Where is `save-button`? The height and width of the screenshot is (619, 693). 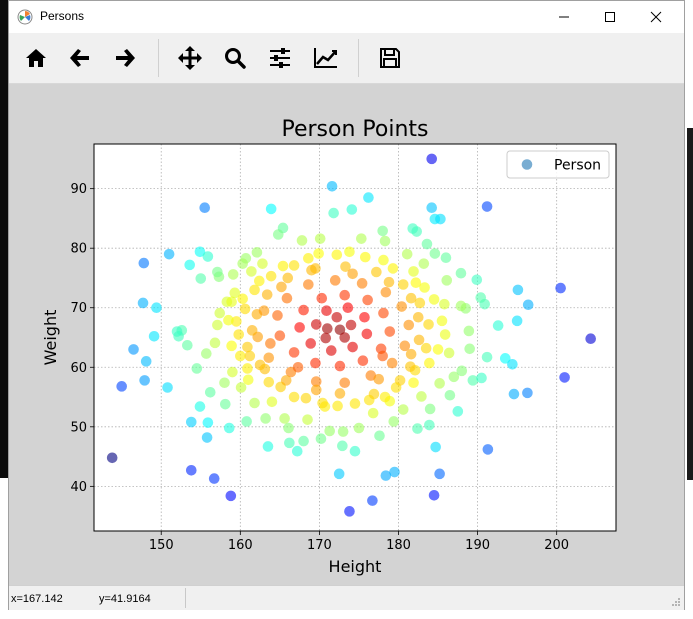
save-button is located at coordinates (390, 58).